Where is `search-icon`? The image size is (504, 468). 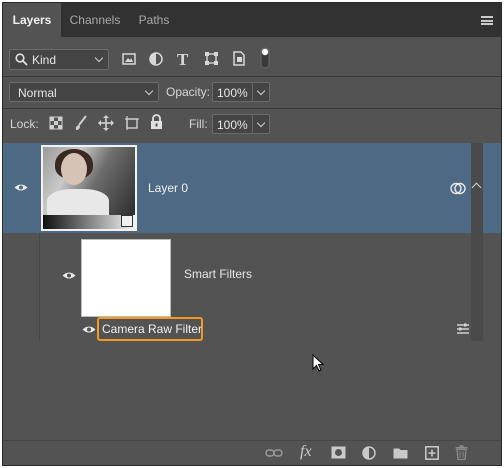 search-icon is located at coordinates (21, 59).